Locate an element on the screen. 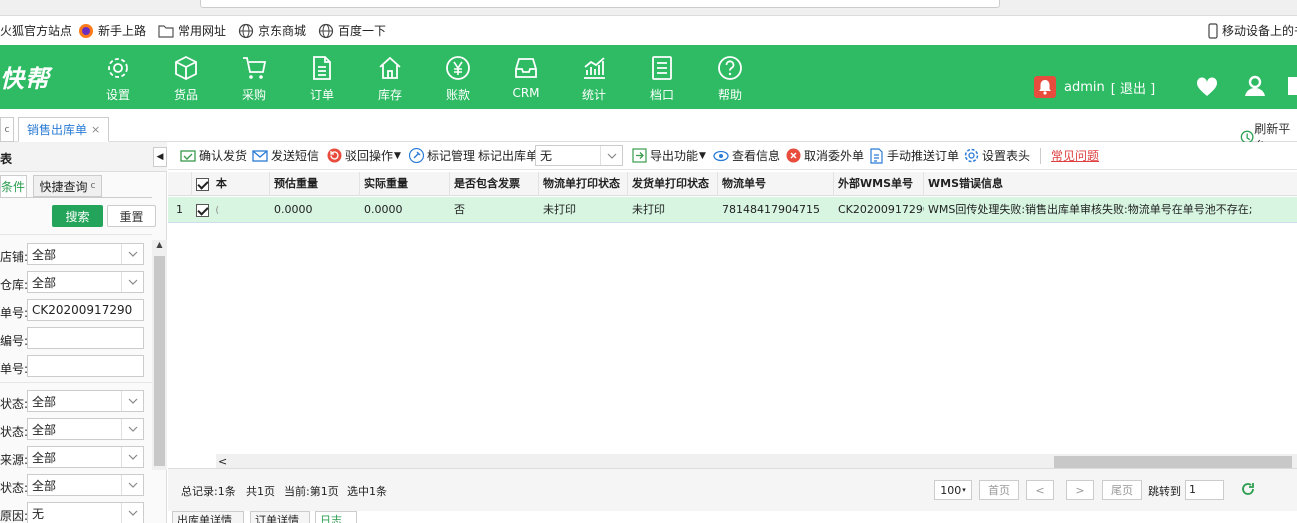 Image resolution: width=1297 pixels, height=523 pixels. collapse-left-icon: ◀ is located at coordinates (160, 157).